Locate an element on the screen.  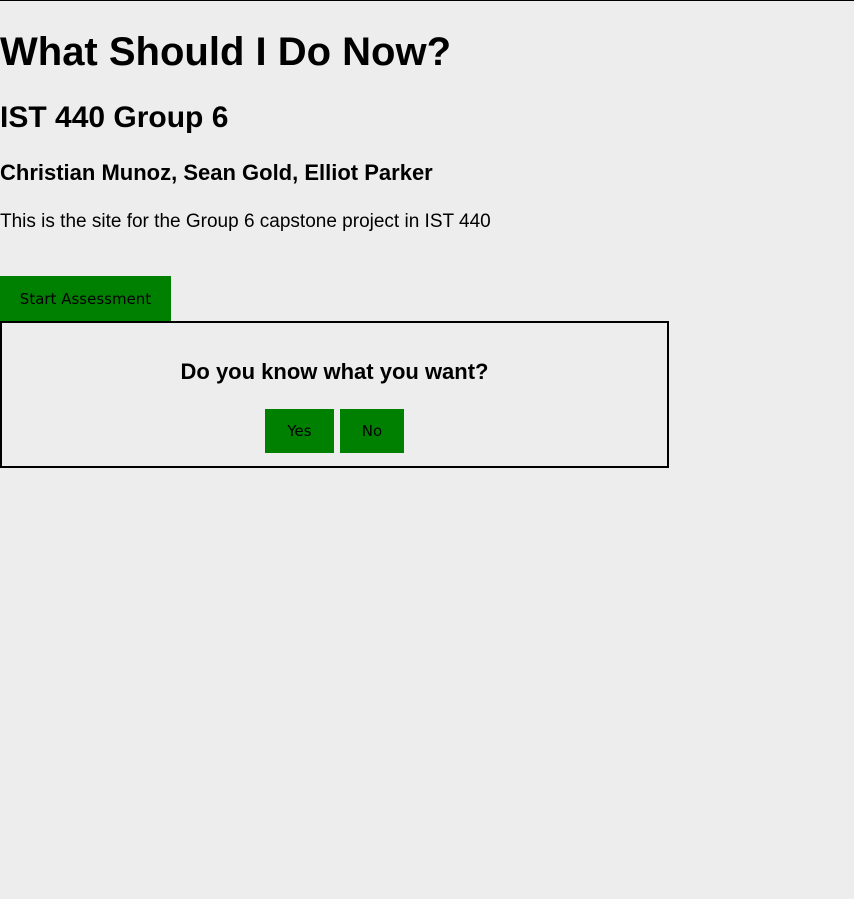
question-panel: Do you know what you want? Yes No is located at coordinates (334, 394).